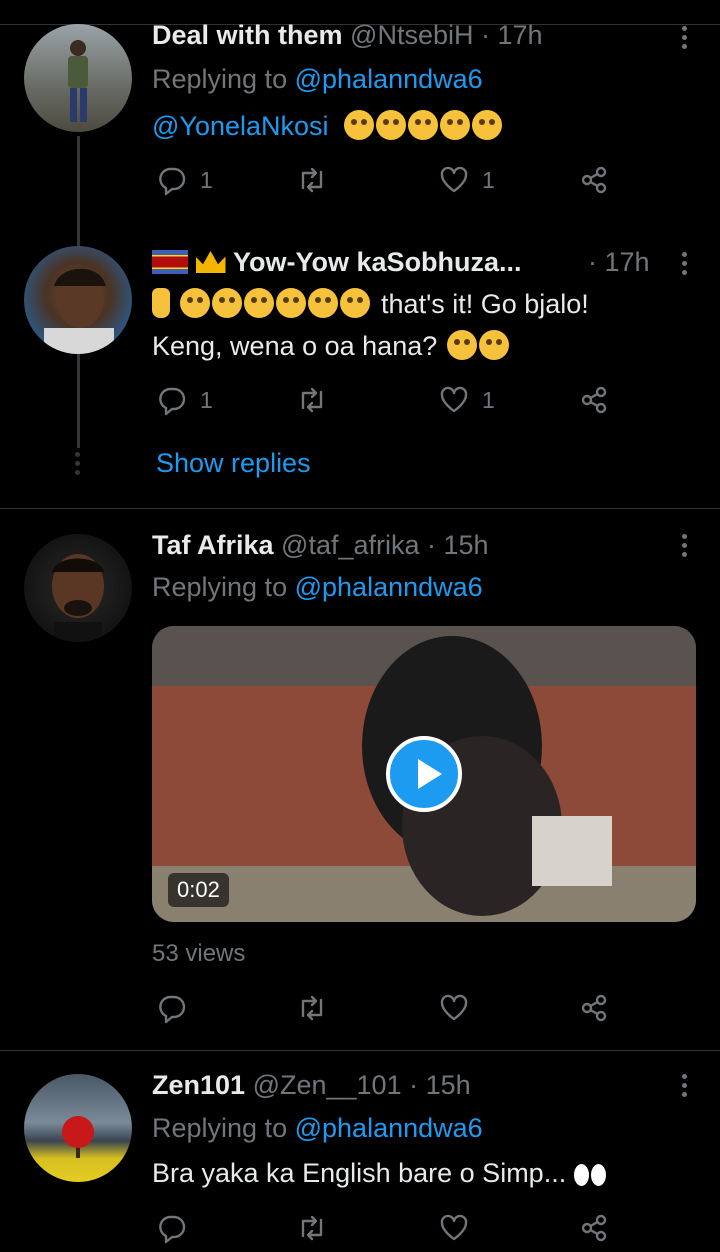  What do you see at coordinates (213, 545) in the screenshot?
I see `display-name: Taf Afrika` at bounding box center [213, 545].